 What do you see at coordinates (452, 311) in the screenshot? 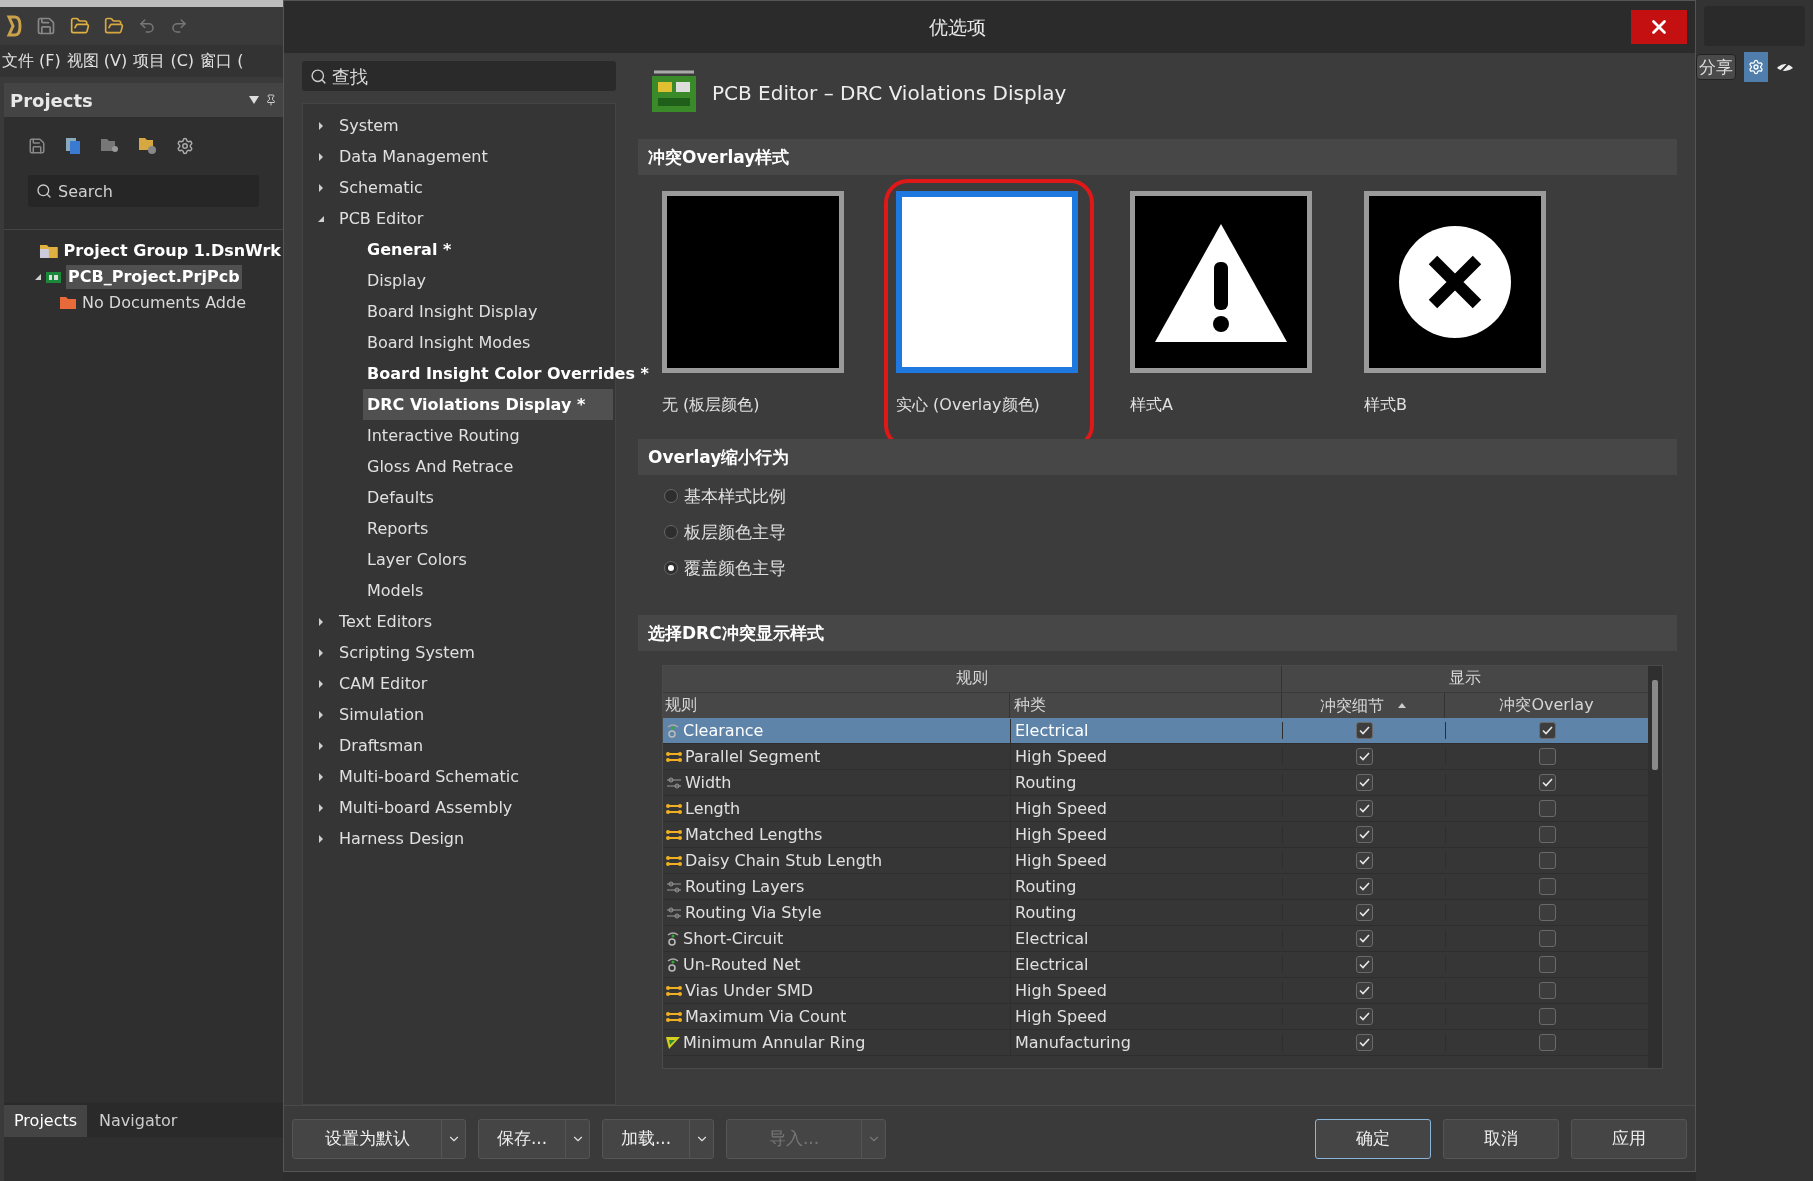
I see `settings-page: Board Insight Display` at bounding box center [452, 311].